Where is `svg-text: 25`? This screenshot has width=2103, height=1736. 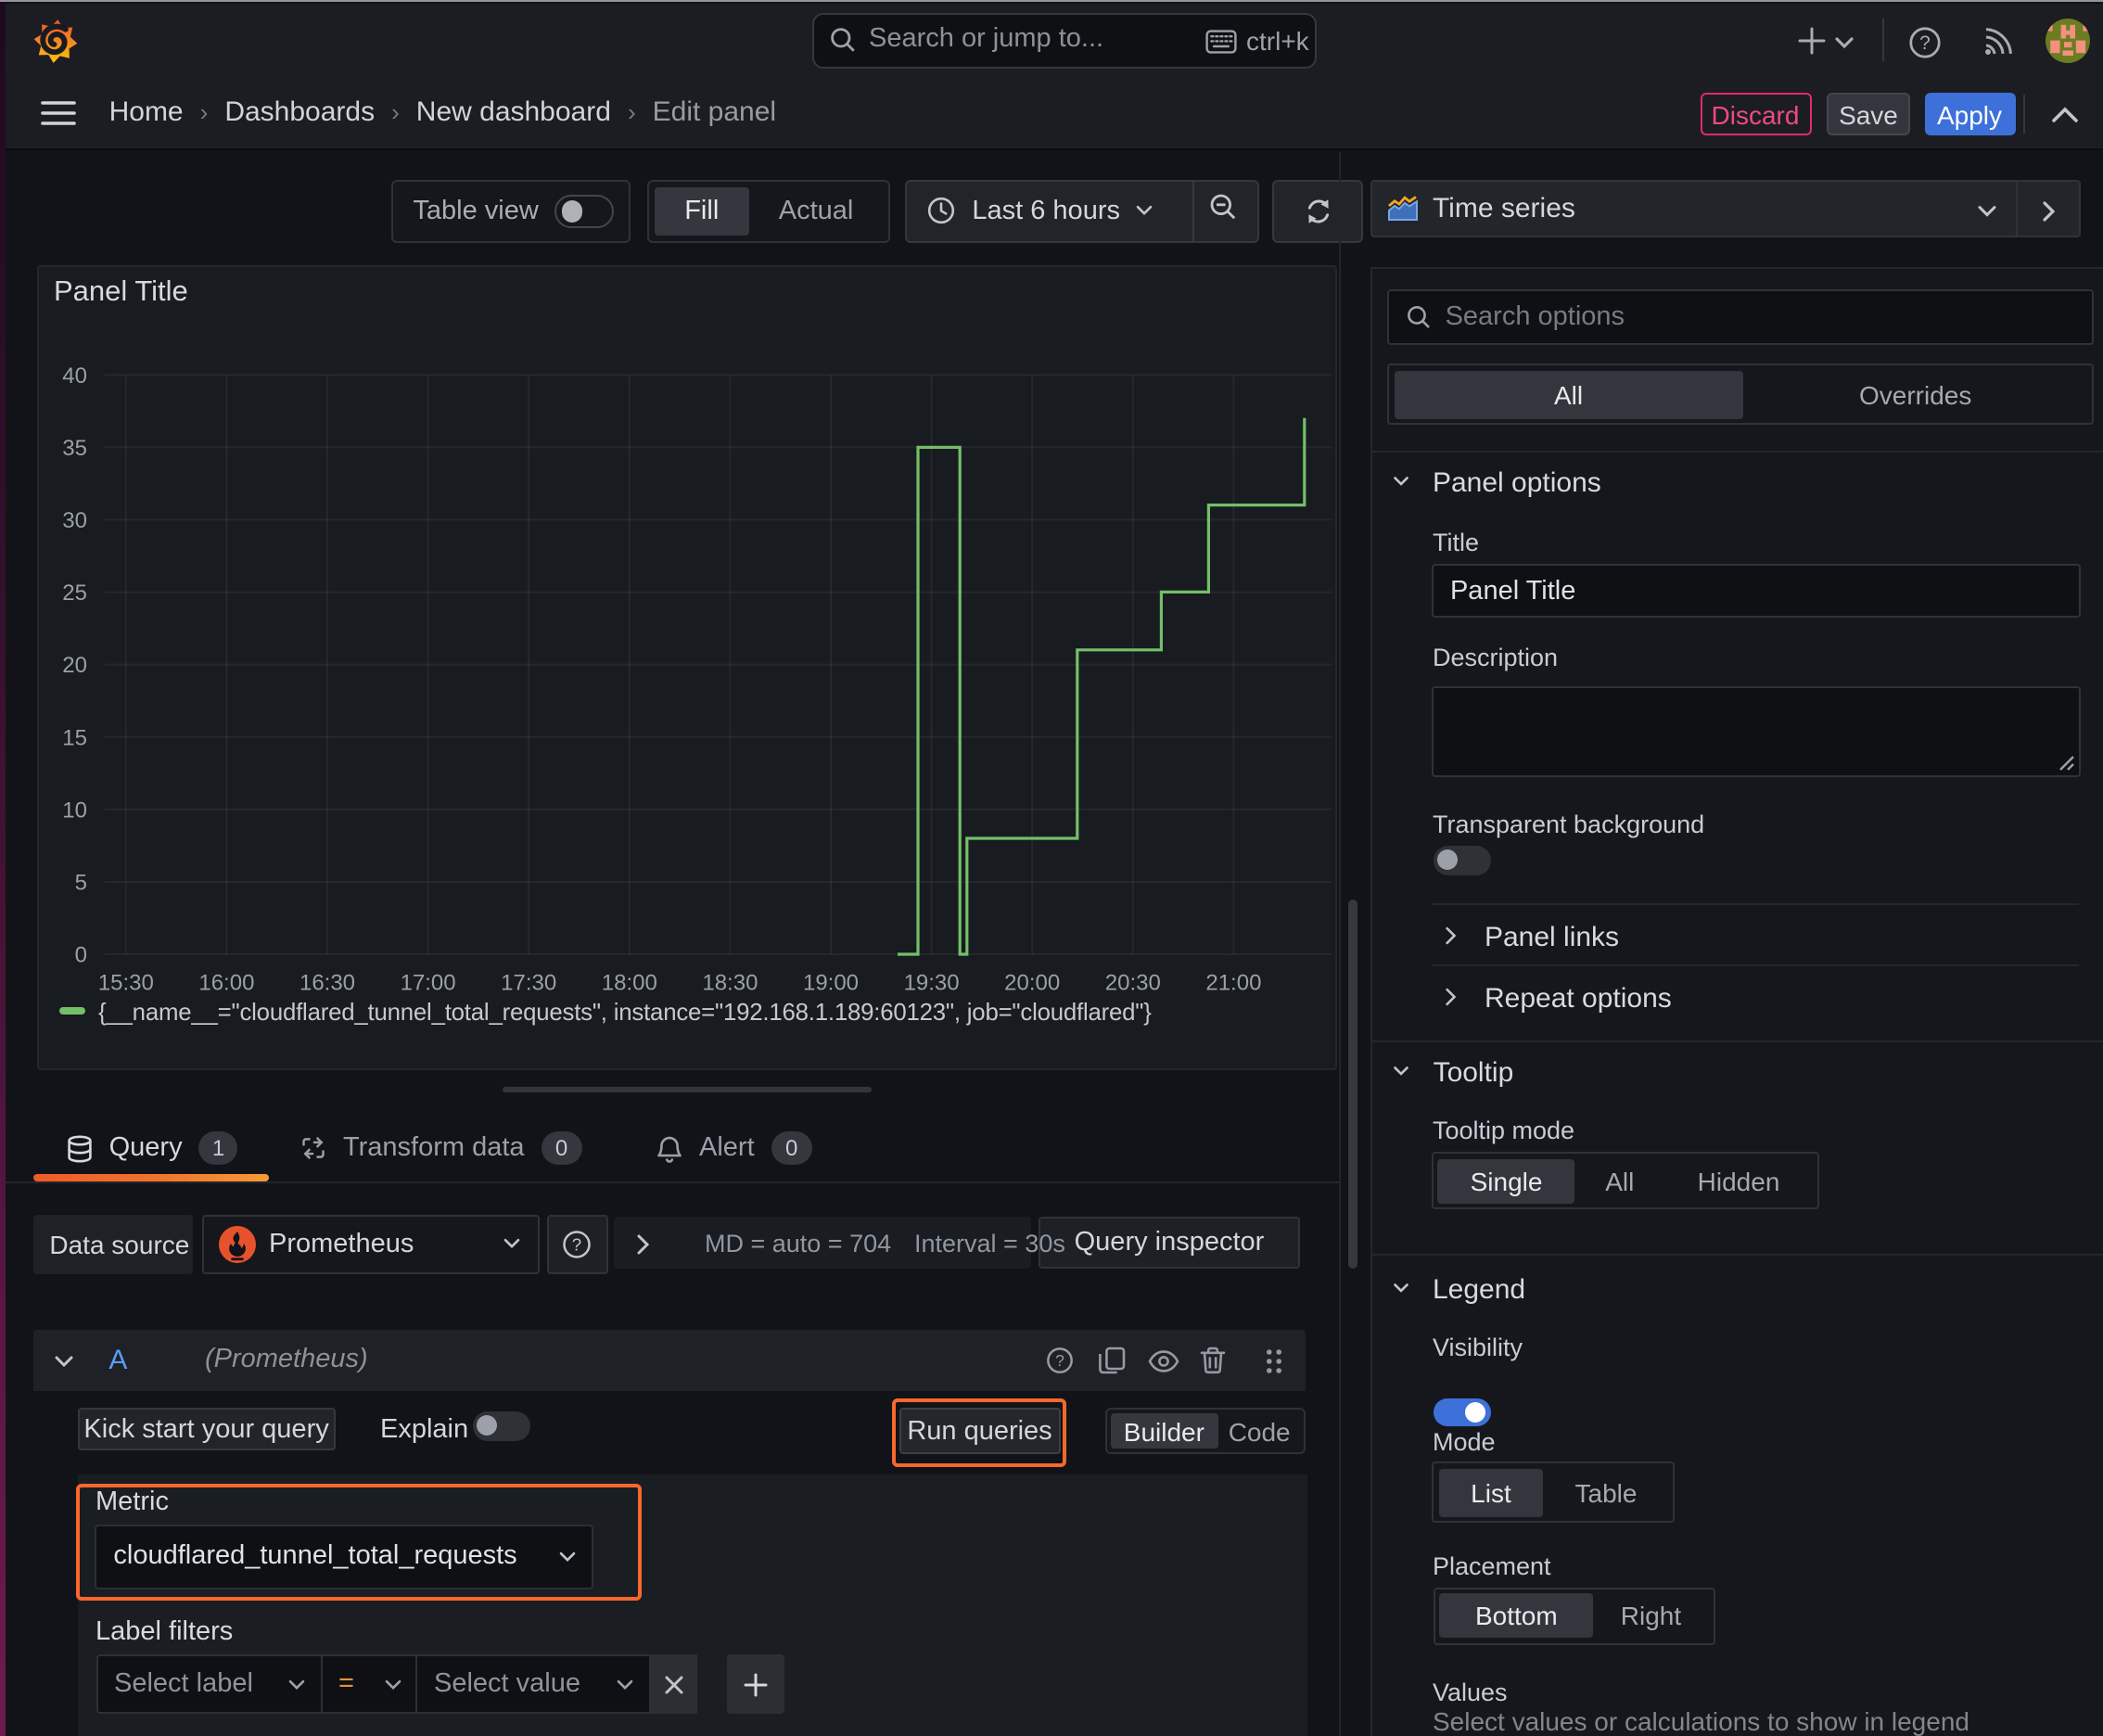
svg-text: 25 is located at coordinates (74, 592).